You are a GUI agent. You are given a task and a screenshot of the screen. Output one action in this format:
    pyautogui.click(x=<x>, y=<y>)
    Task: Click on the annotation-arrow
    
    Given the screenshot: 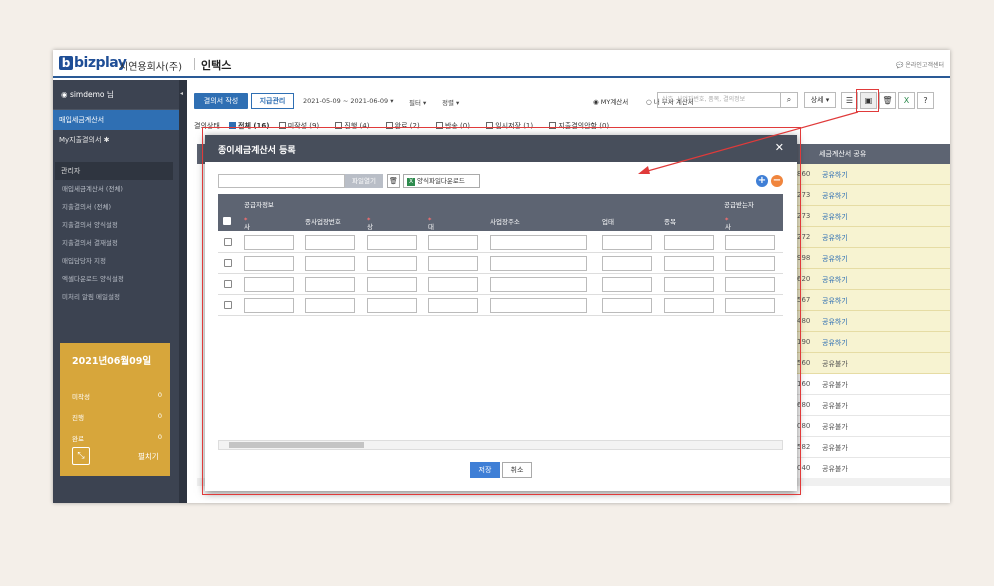 What is the action you would take?
    pyautogui.click(x=748, y=142)
    